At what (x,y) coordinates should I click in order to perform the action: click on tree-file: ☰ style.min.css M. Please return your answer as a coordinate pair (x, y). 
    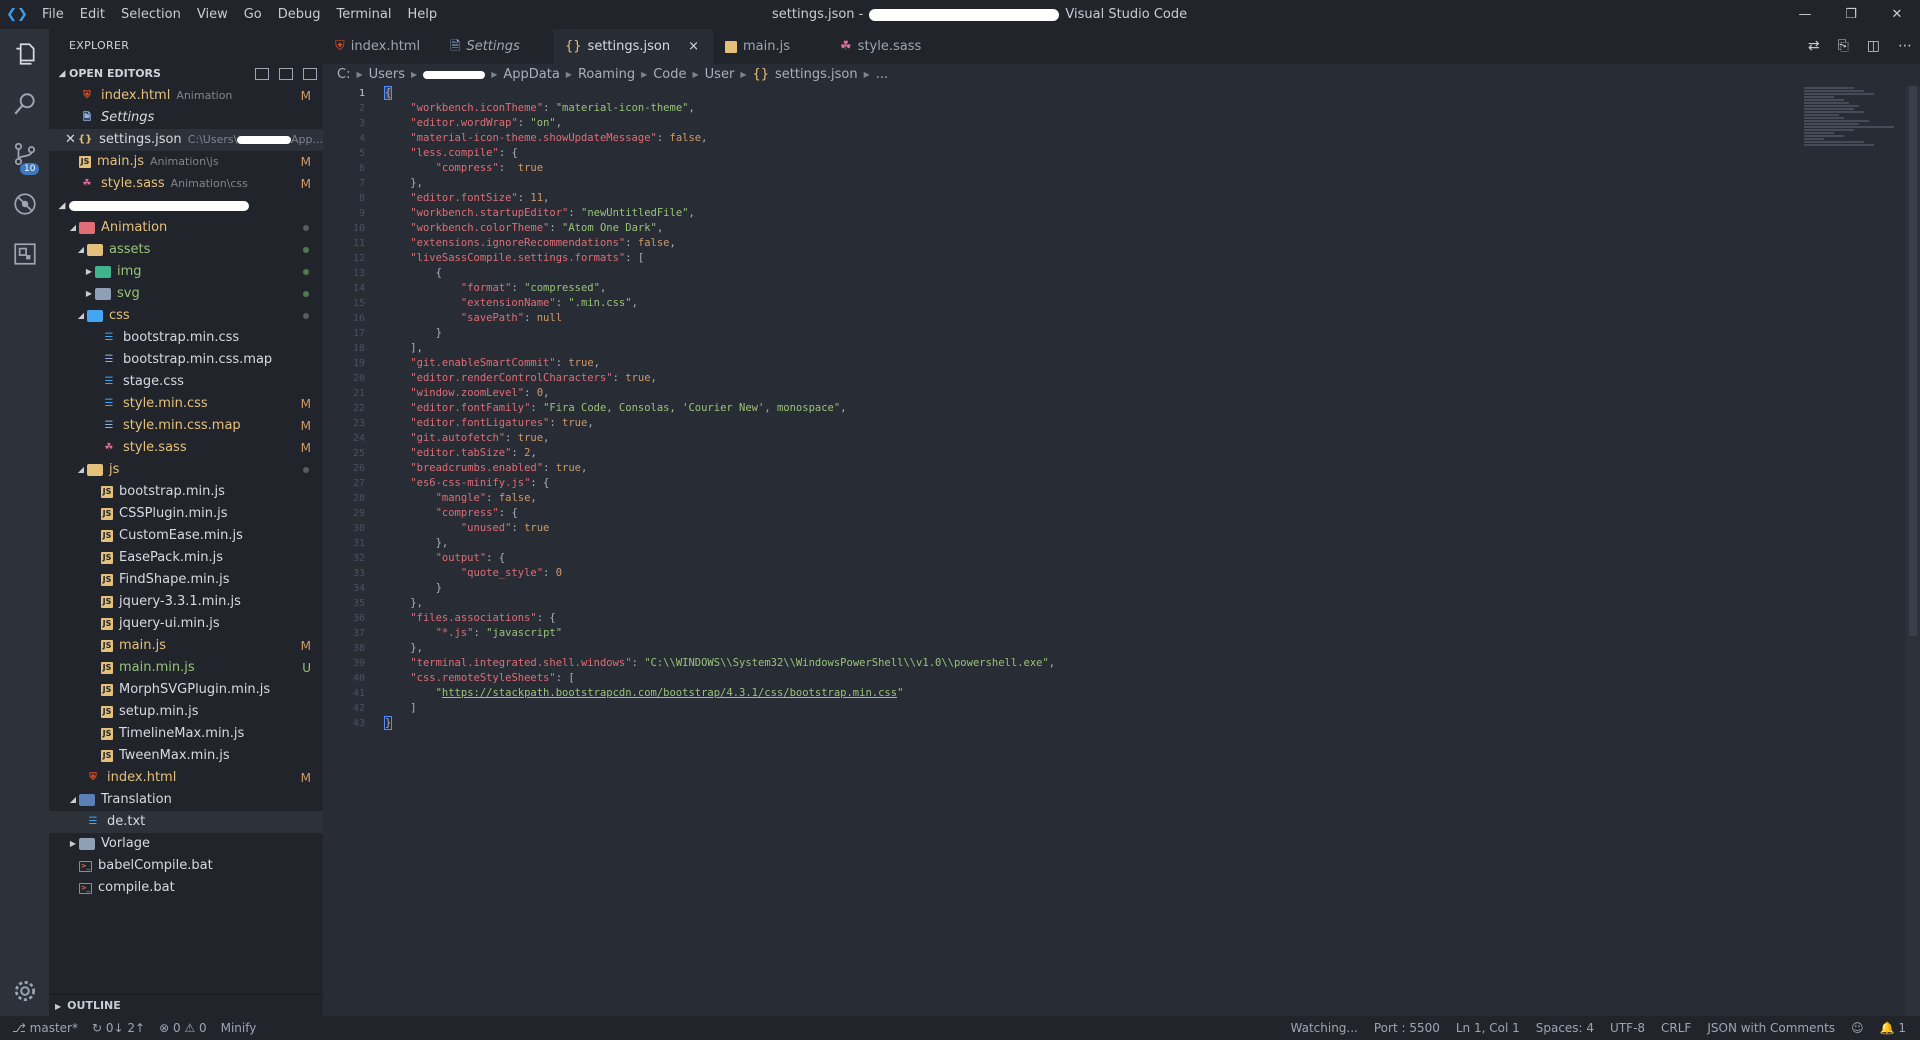
    Looking at the image, I should click on (186, 404).